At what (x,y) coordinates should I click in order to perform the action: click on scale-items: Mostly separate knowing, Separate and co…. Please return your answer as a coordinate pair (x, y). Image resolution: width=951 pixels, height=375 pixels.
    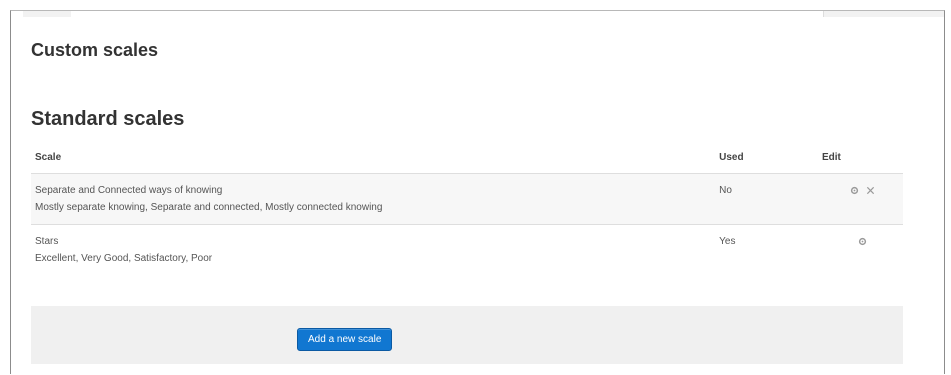
    Looking at the image, I should click on (209, 207).